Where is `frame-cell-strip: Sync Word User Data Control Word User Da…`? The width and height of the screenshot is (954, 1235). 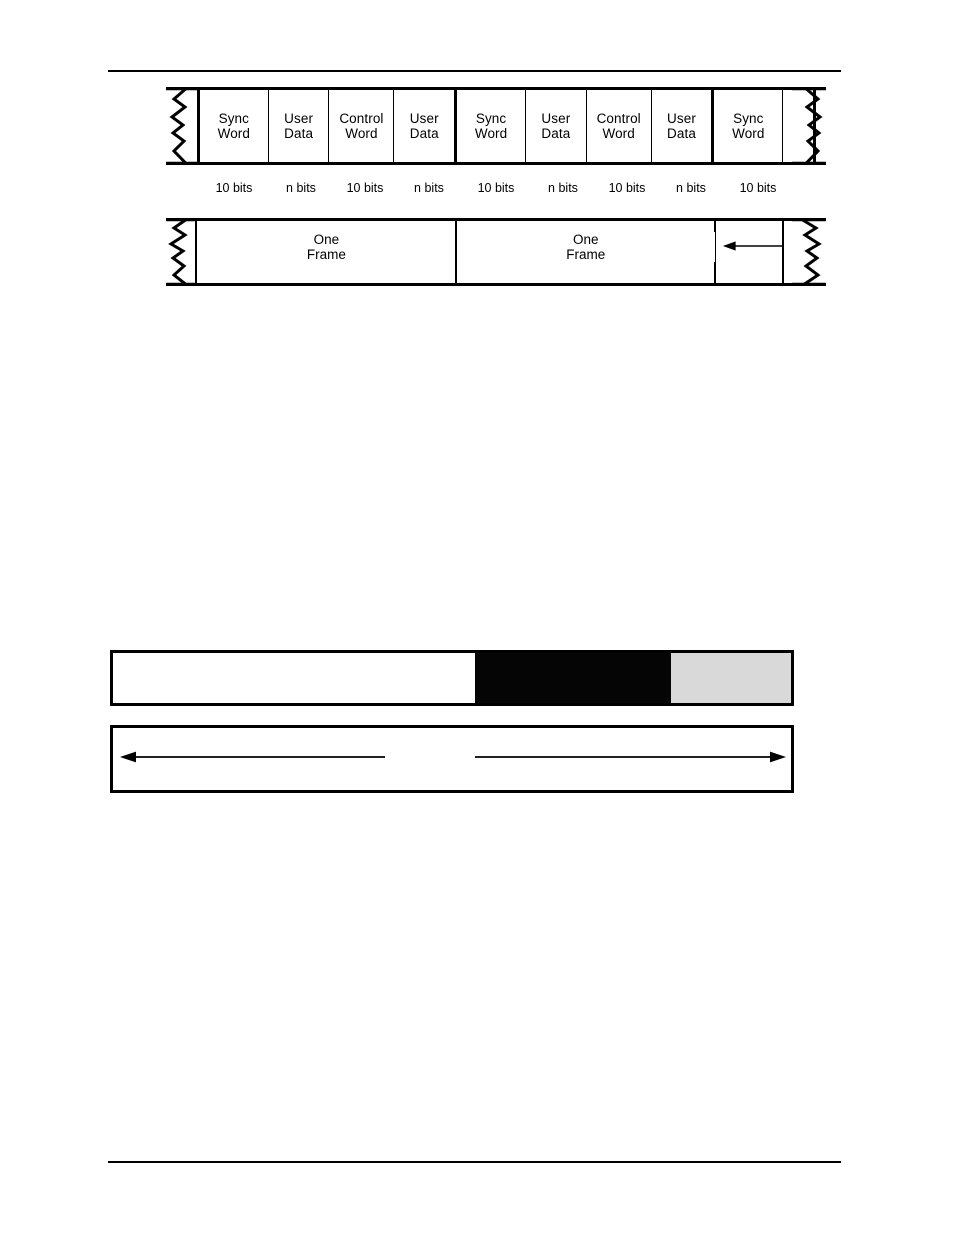
frame-cell-strip: Sync Word User Data Control Word User Da… is located at coordinates (496, 126).